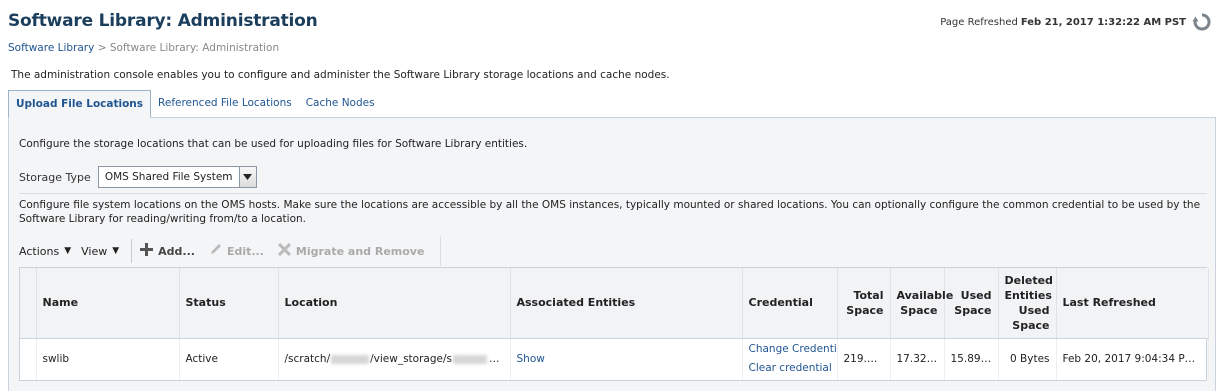 The width and height of the screenshot is (1222, 391). I want to click on storage-type-row: Storage Type OMS Shared File System, so click(138, 177).